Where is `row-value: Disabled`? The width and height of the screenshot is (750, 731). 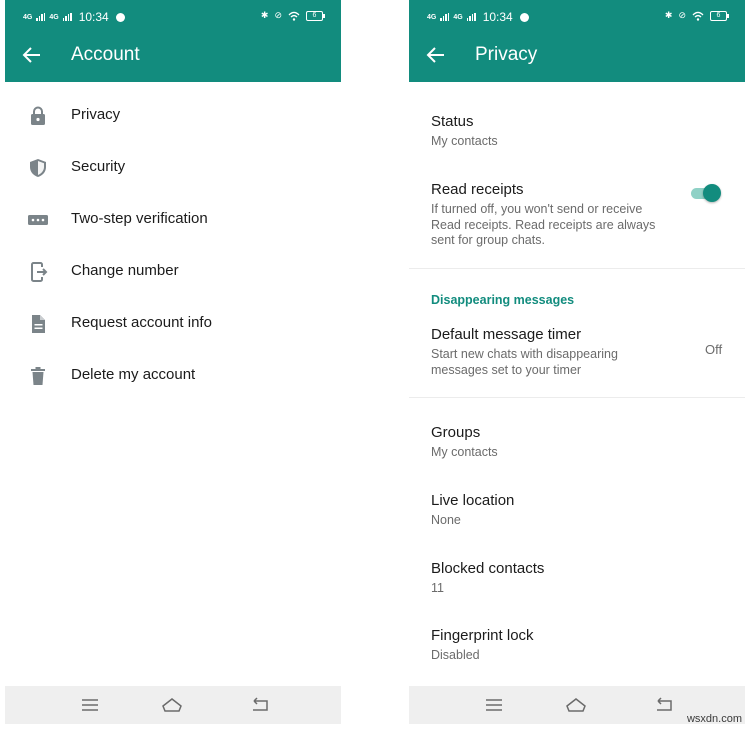 row-value: Disabled is located at coordinates (455, 655).